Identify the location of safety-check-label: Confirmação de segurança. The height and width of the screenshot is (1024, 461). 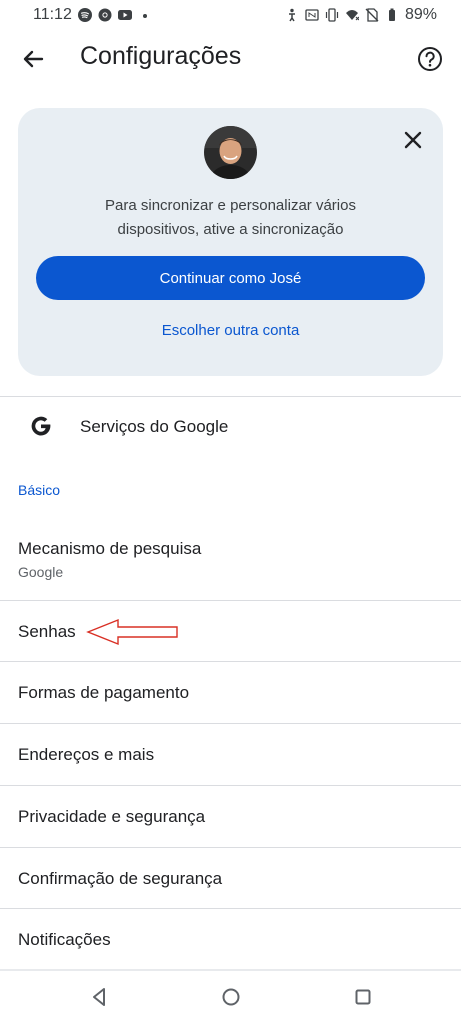
(120, 878).